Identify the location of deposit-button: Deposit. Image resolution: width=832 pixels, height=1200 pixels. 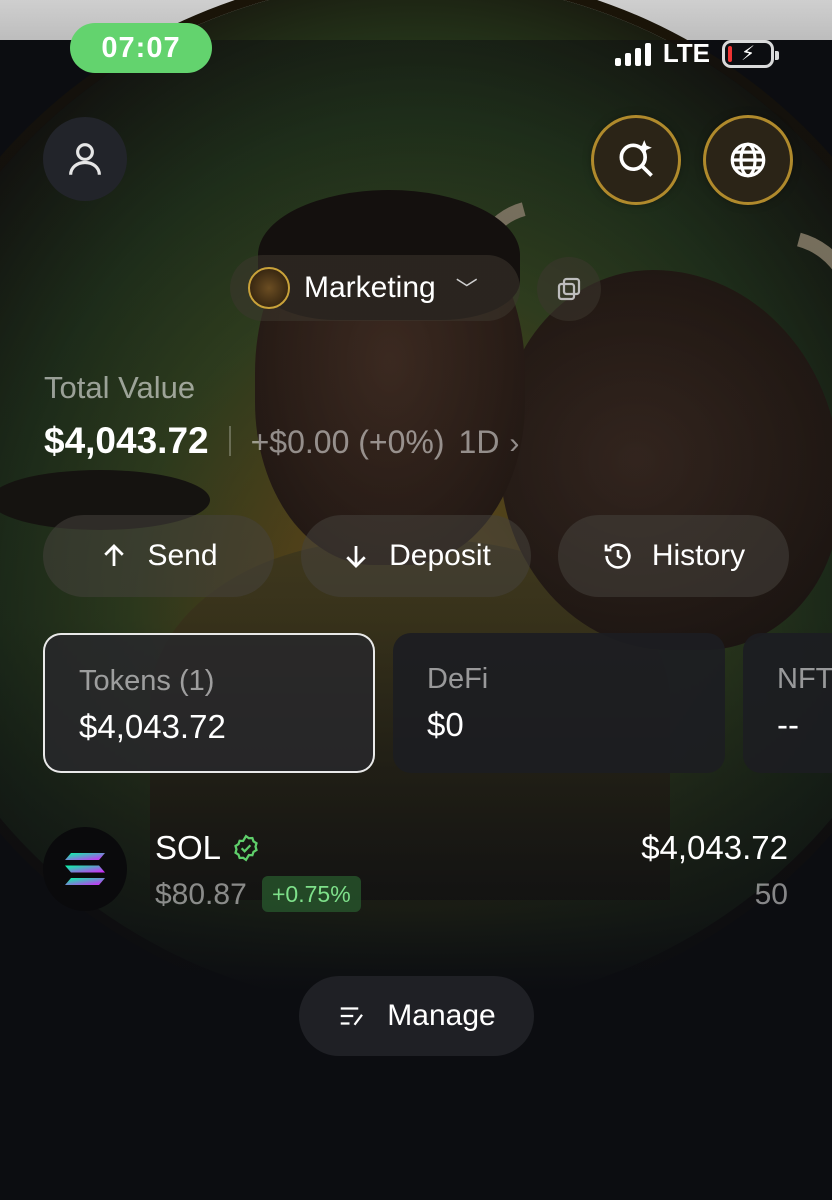
(416, 556).